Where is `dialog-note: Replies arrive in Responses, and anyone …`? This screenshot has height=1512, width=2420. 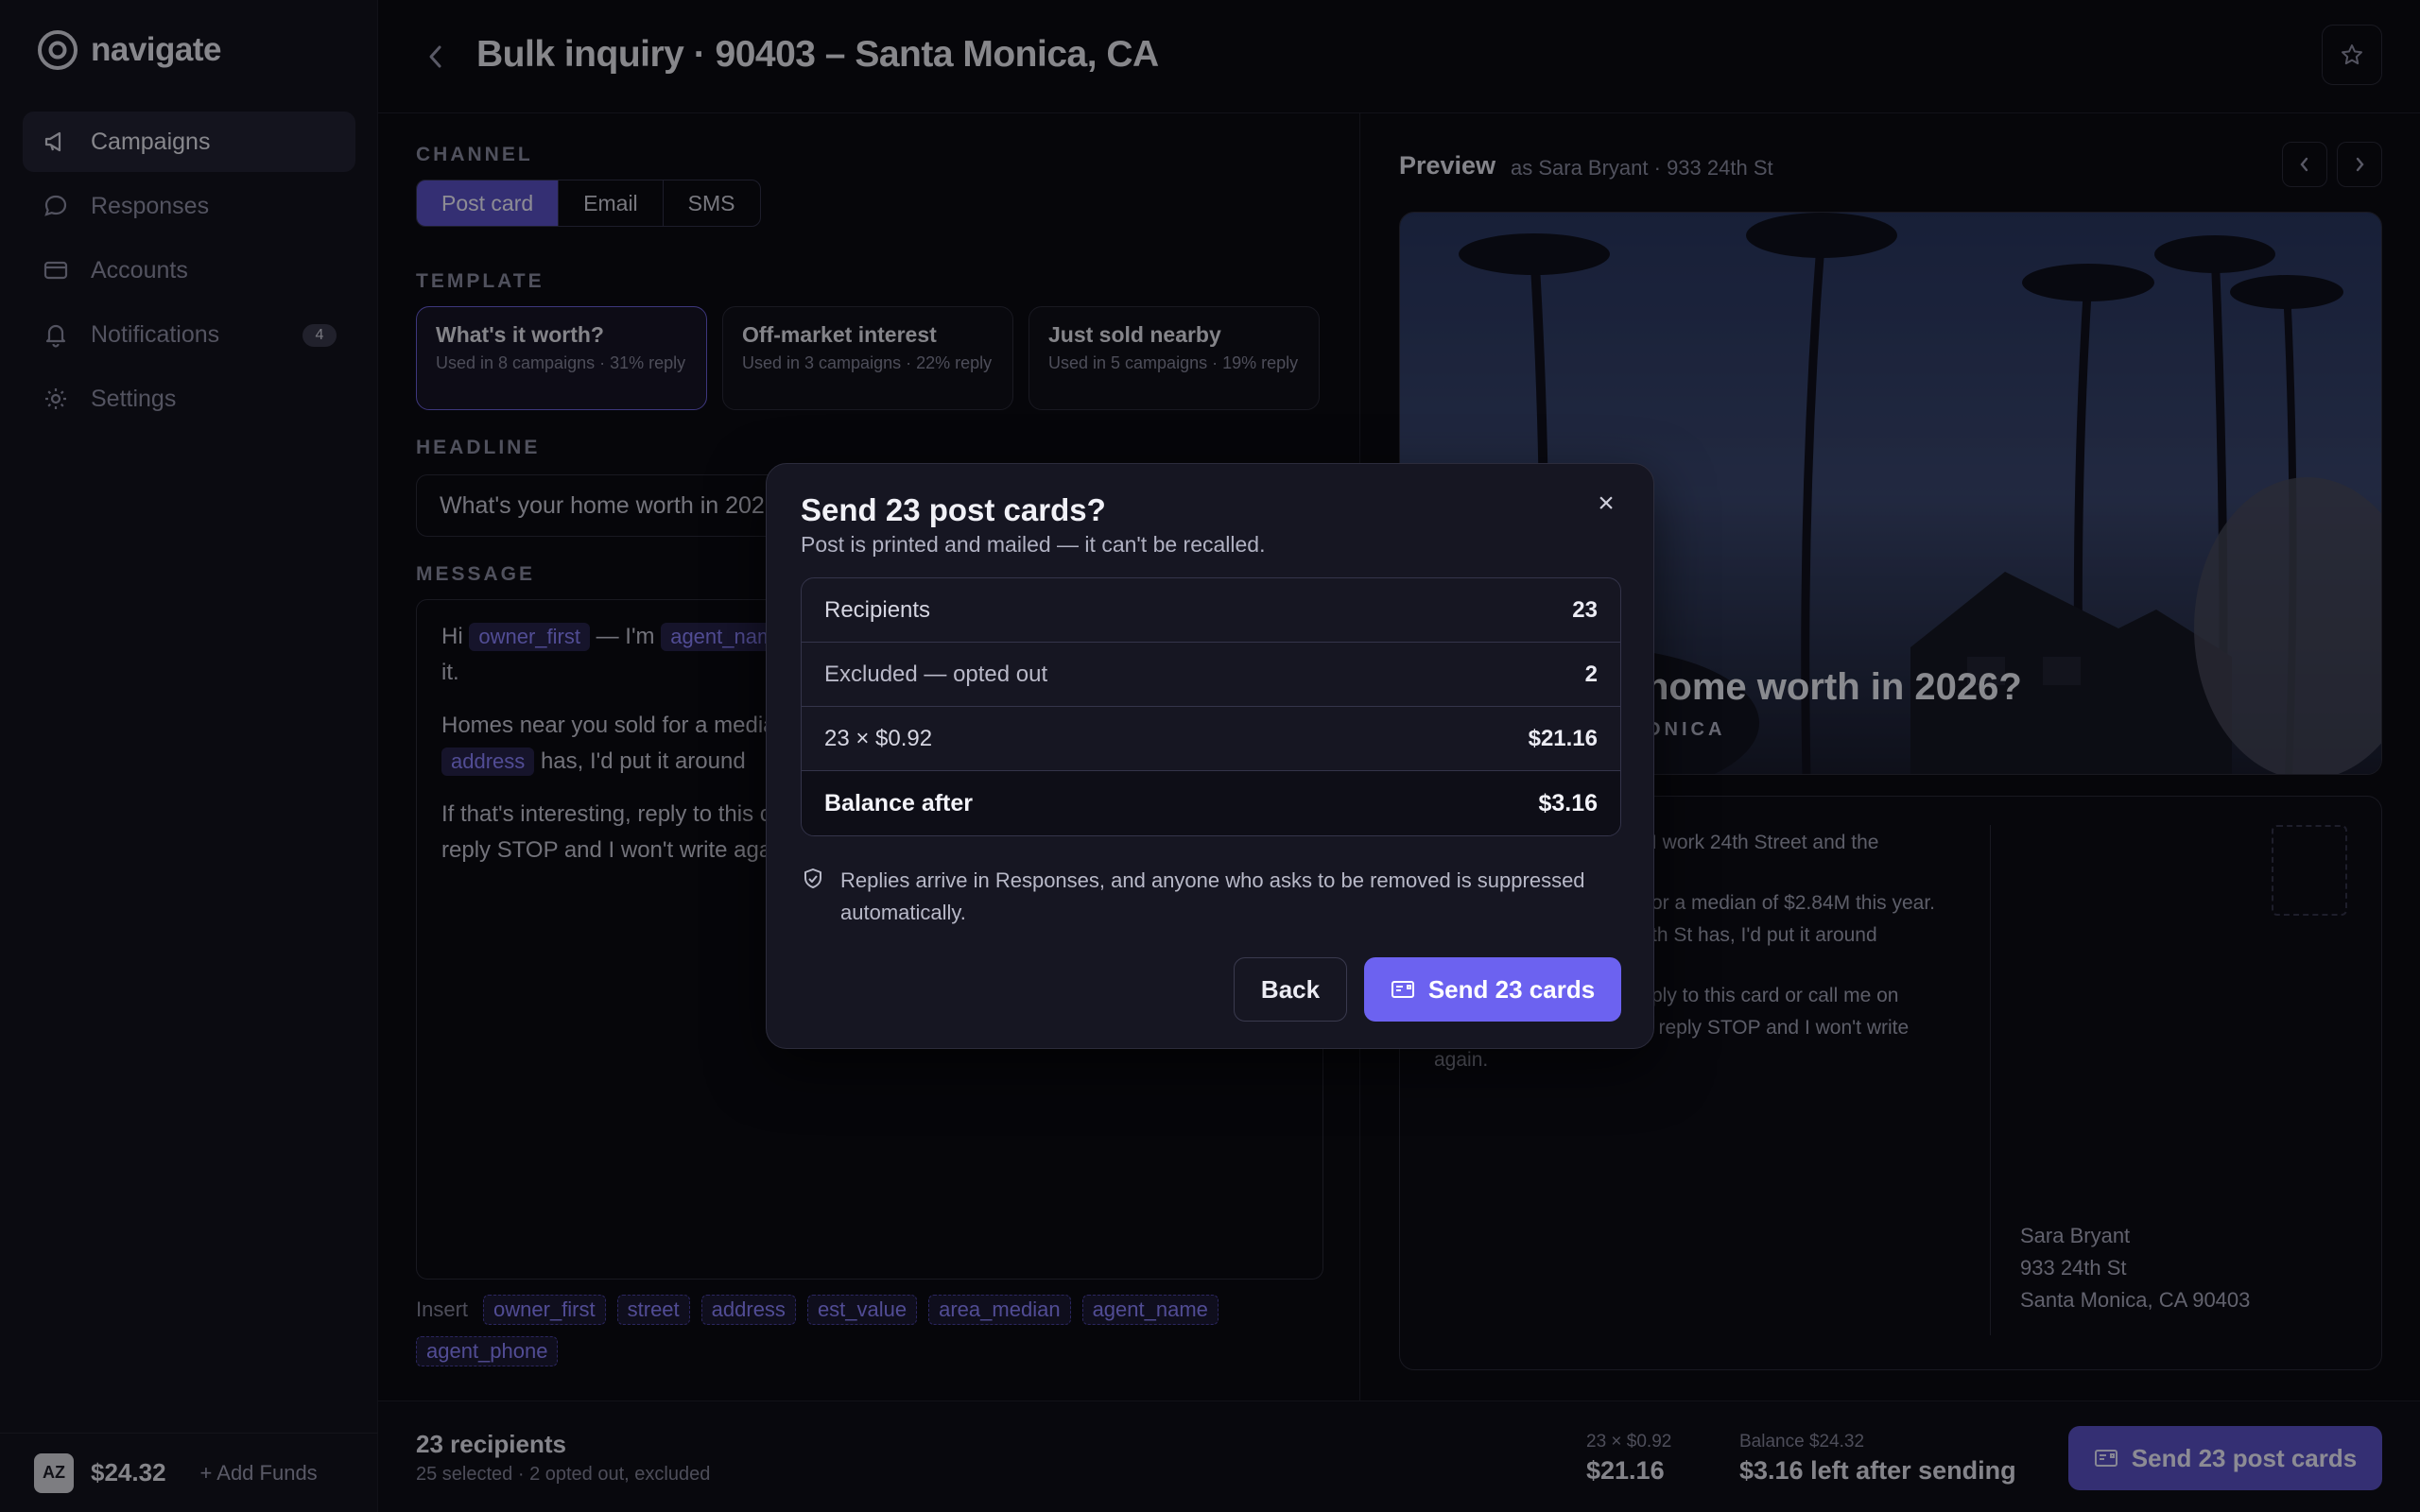
dialog-note: Replies arrive in Responses, and anyone … is located at coordinates (1207, 897).